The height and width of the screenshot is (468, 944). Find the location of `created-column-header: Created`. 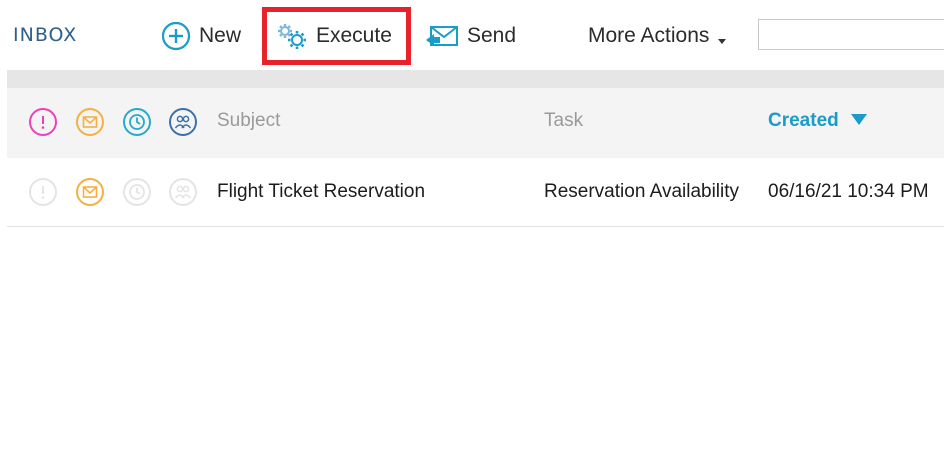

created-column-header: Created is located at coordinates (817, 121).